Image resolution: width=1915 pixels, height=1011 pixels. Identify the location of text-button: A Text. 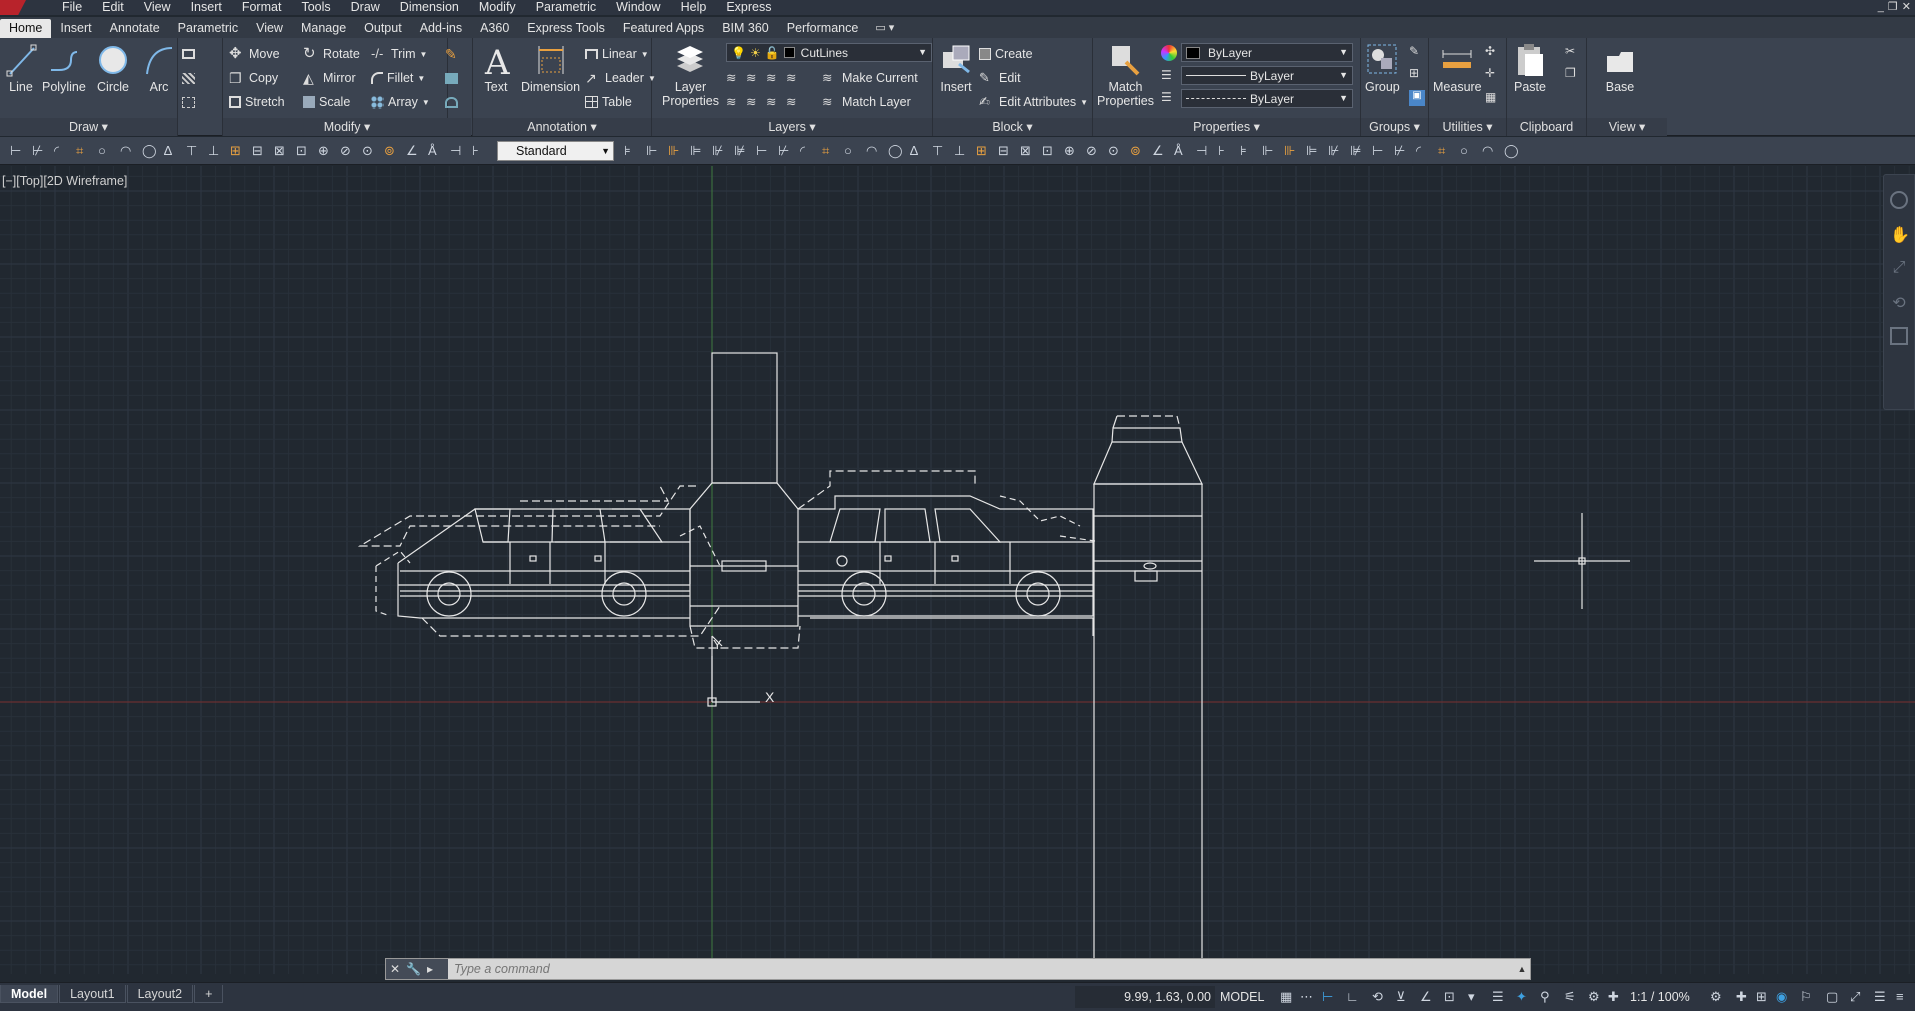
(496, 68).